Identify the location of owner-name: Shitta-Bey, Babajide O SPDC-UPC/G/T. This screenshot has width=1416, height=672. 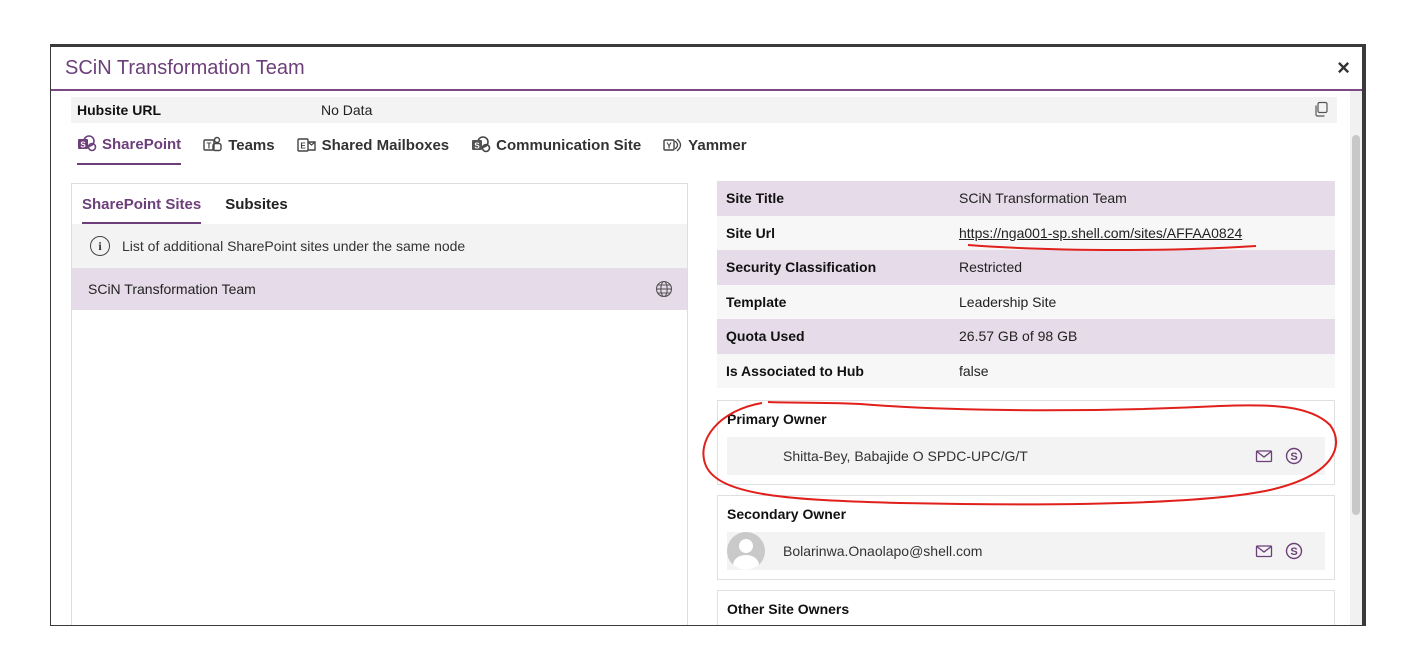
(905, 456).